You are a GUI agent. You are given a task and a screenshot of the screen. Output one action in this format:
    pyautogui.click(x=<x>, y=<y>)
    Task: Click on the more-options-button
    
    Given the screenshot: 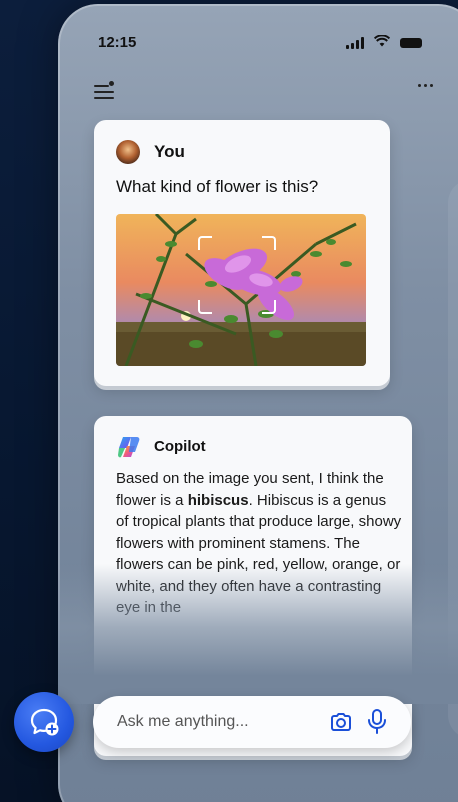 What is the action you would take?
    pyautogui.click(x=425, y=85)
    